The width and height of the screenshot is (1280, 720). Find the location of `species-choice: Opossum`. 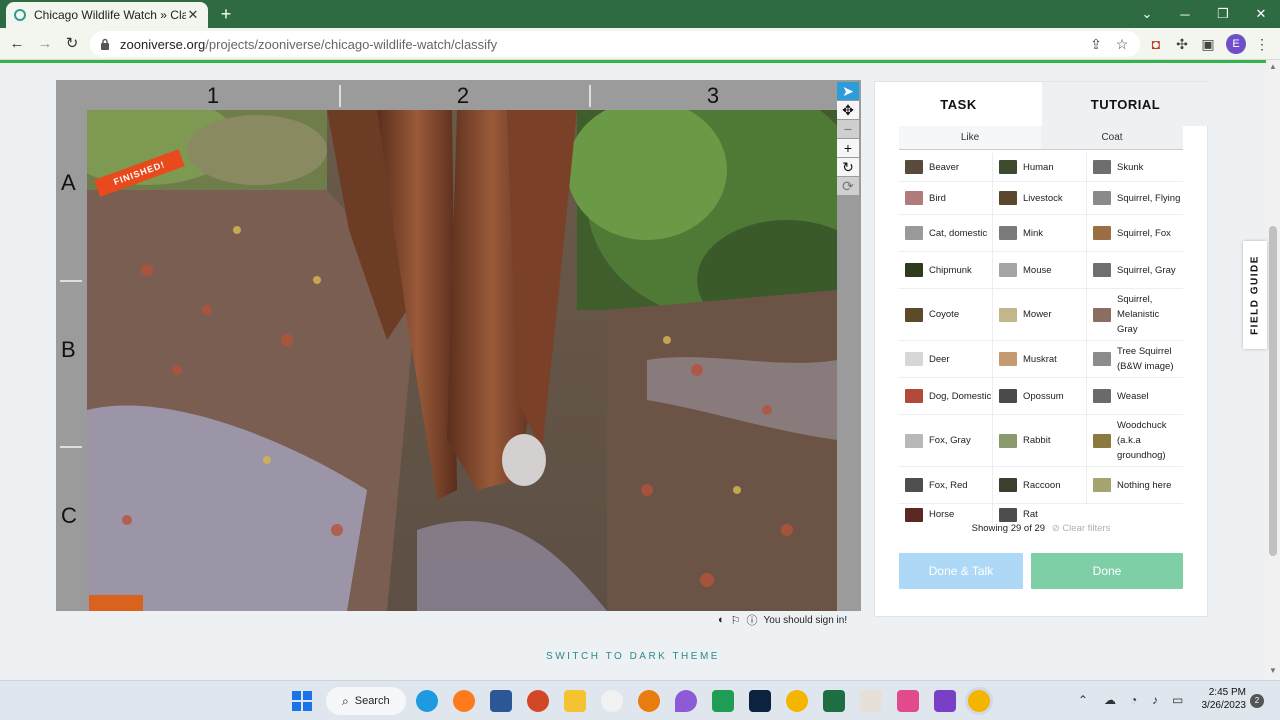

species-choice: Opossum is located at coordinates (1040, 396).